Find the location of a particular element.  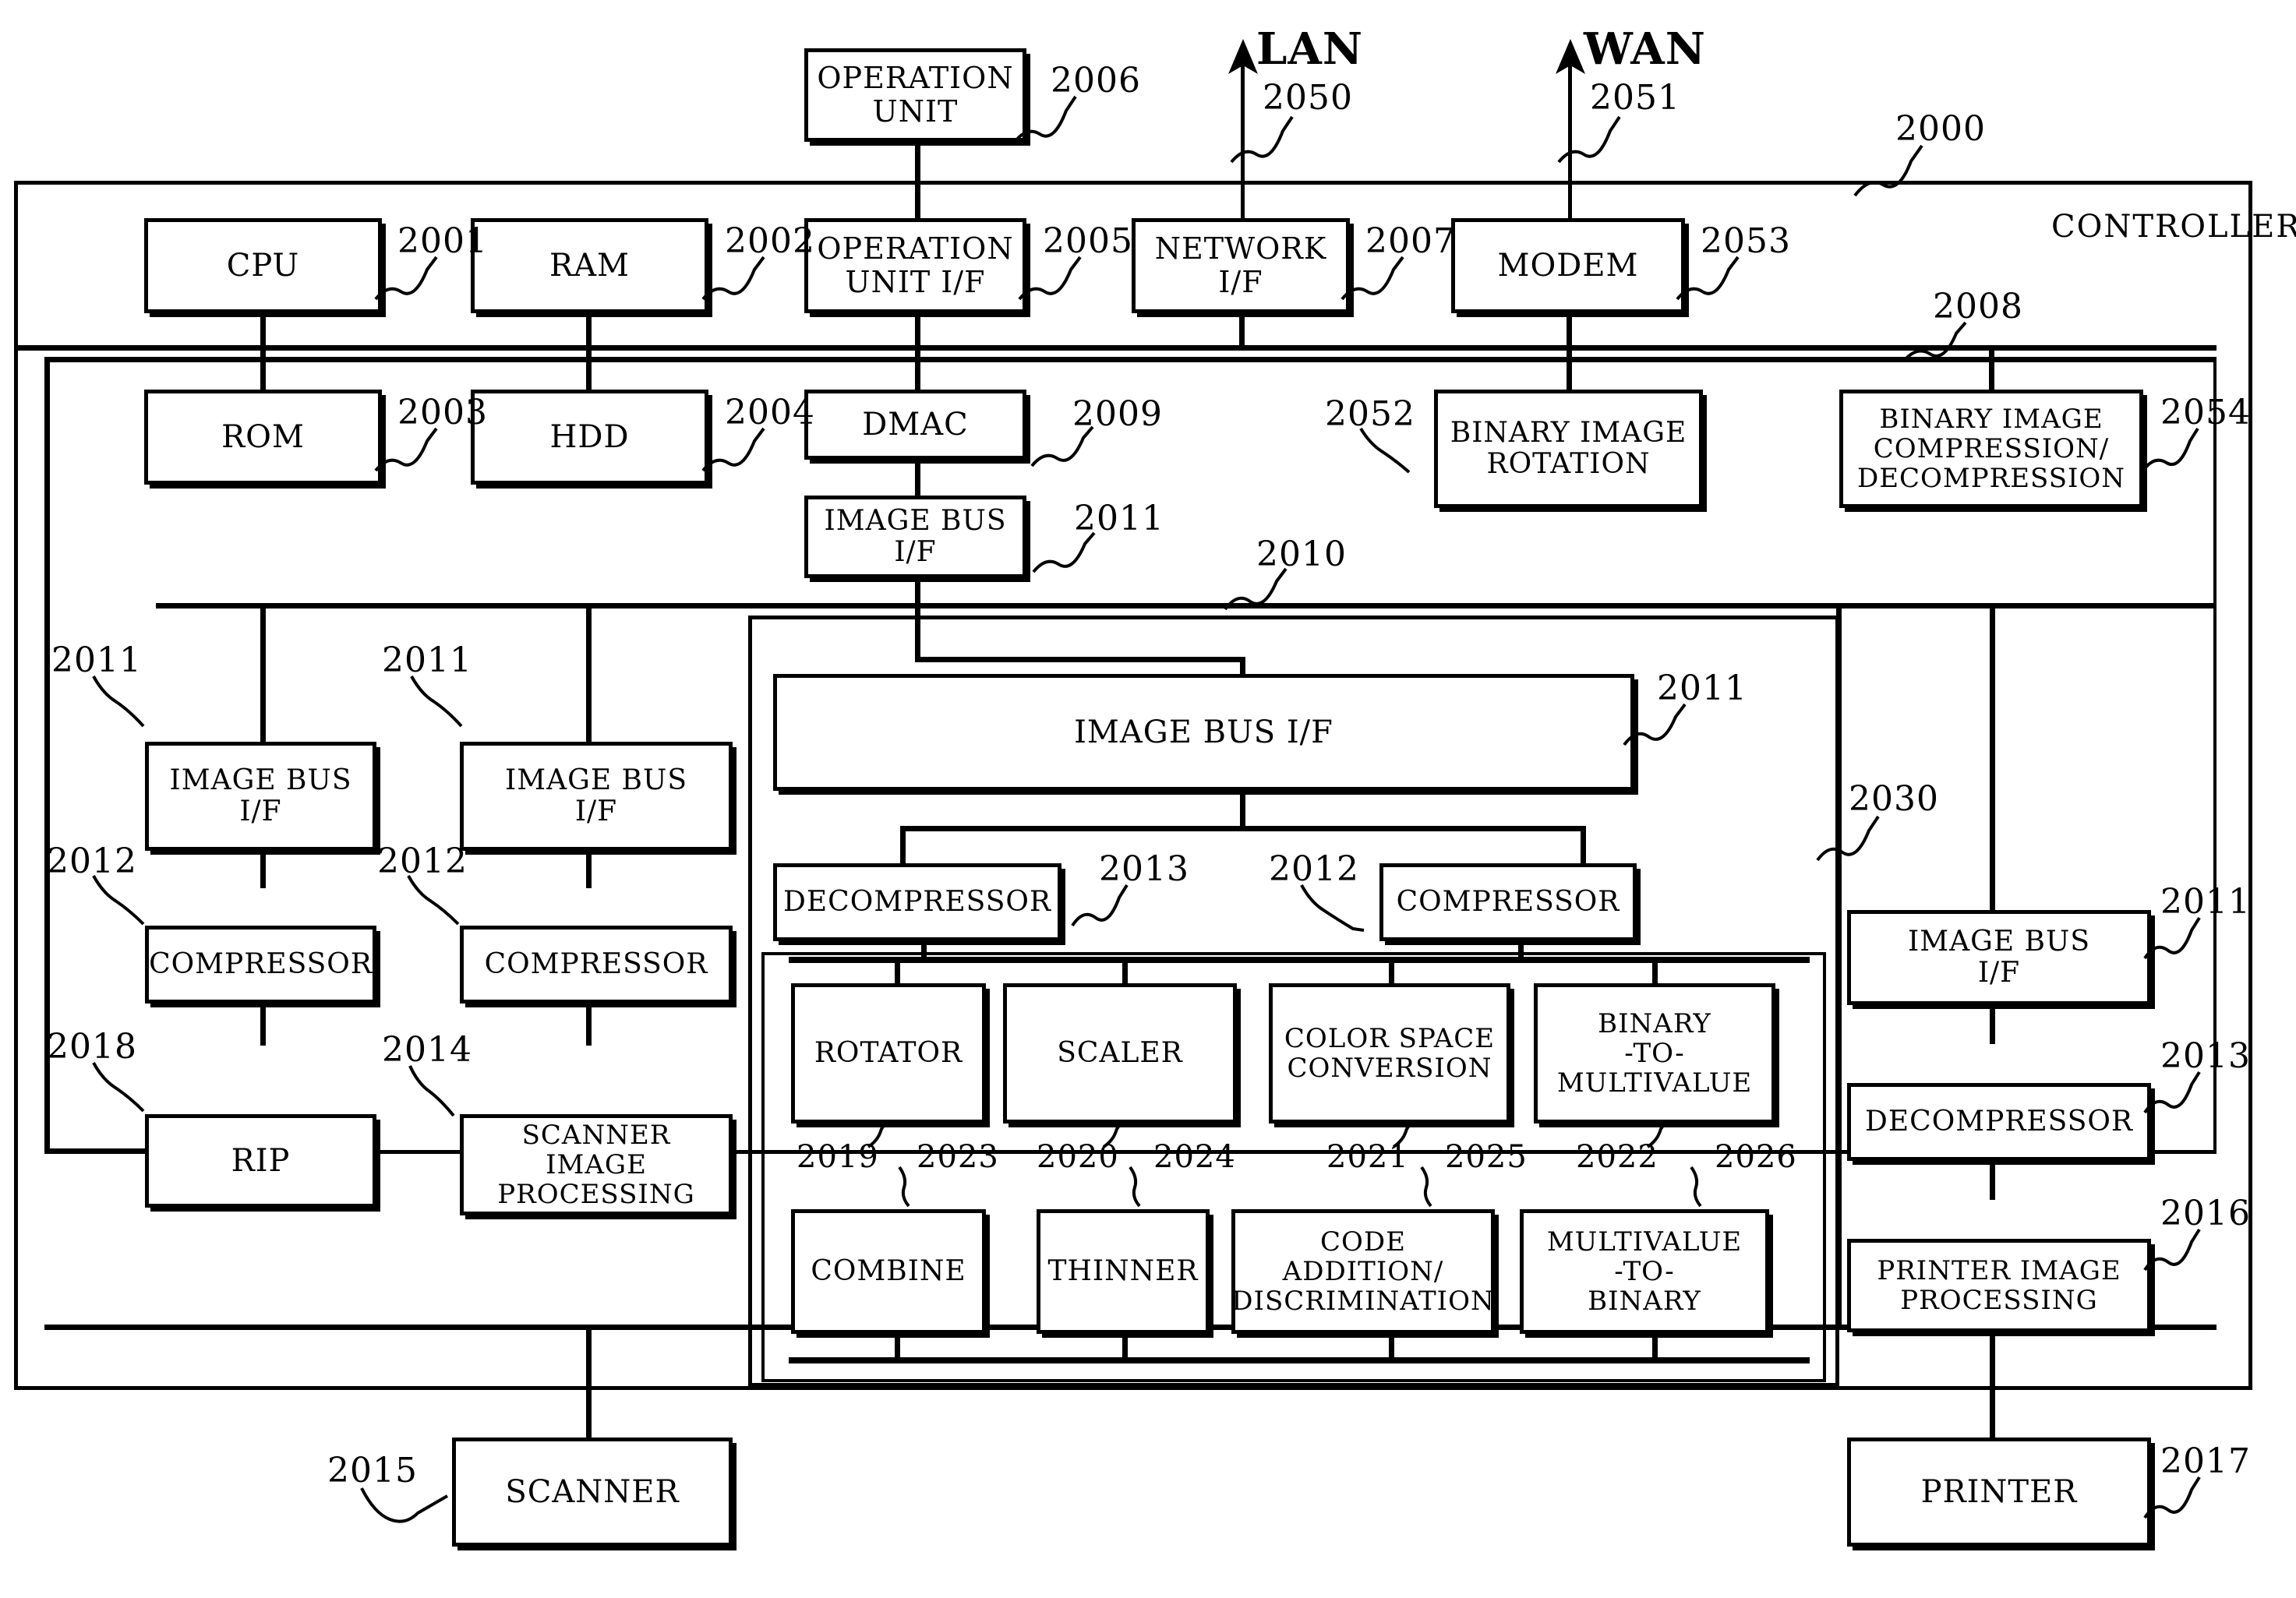

block-scaler-label: SCALER is located at coordinates (1120, 1052).